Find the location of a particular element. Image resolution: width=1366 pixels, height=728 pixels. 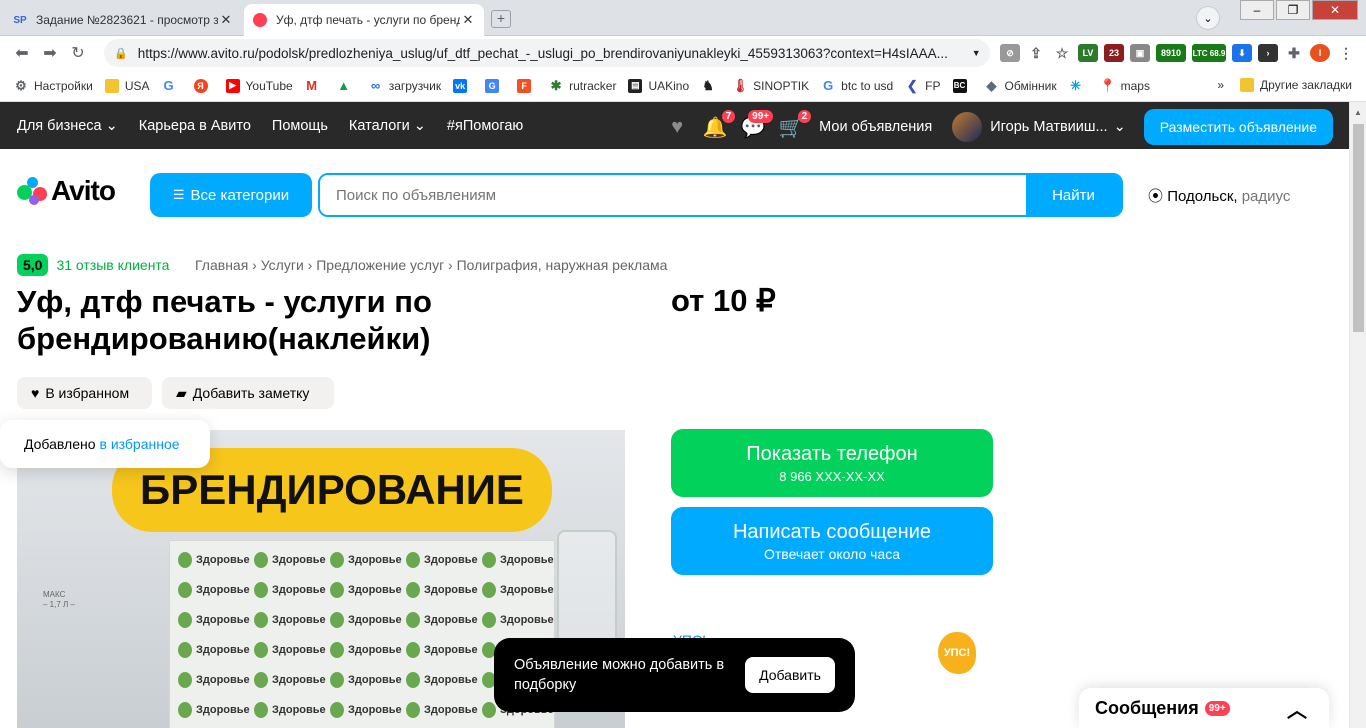

seller-rating: 5,0 31 отзыв клиента is located at coordinates (93, 265).